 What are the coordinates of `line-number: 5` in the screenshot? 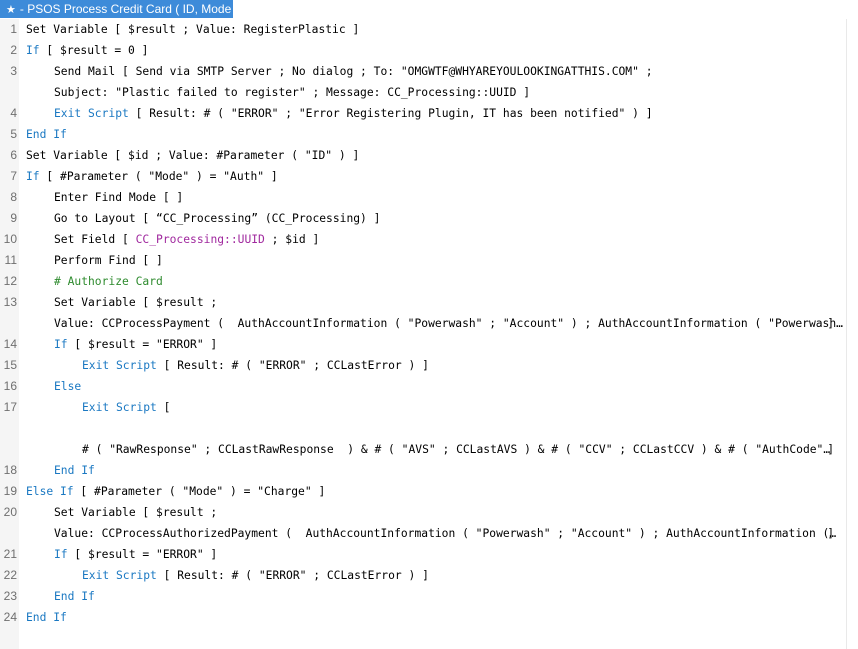 It's located at (13, 134).